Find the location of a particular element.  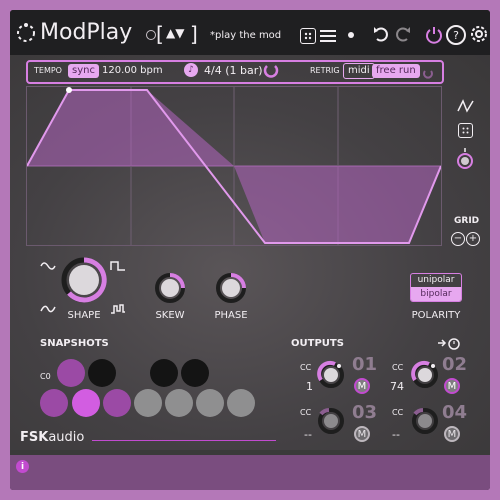

output-03-knob is located at coordinates (331, 421).